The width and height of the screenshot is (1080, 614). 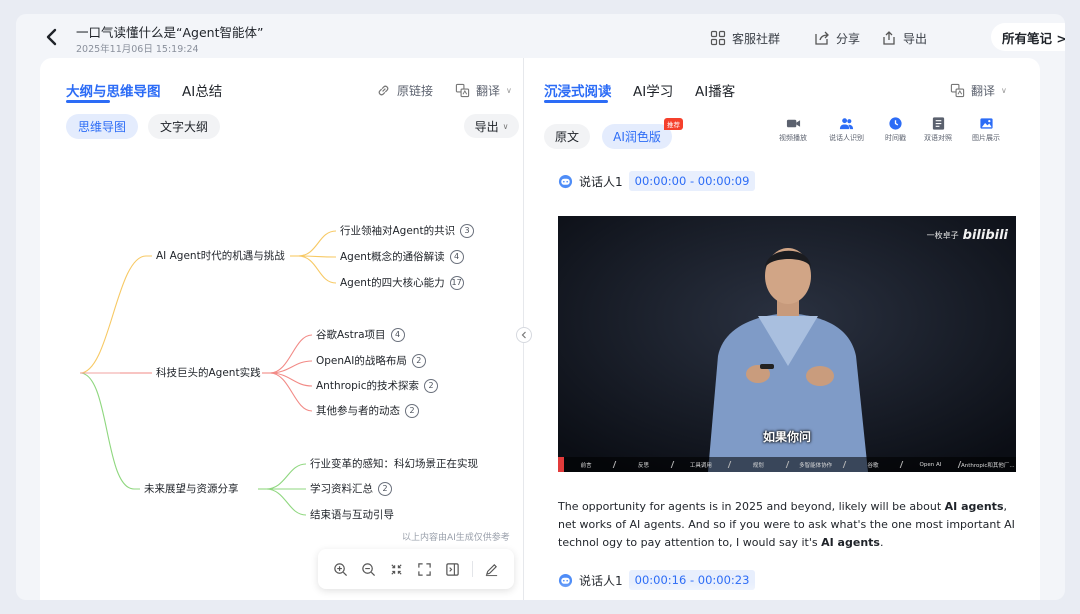 I want to click on mindmap-leaf-label: Anthropic的技术探索, so click(x=367, y=386).